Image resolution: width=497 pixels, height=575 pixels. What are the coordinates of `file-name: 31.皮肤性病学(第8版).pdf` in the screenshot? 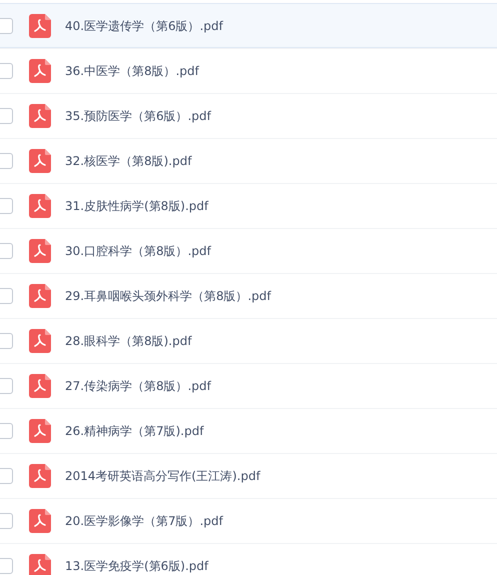 It's located at (136, 206).